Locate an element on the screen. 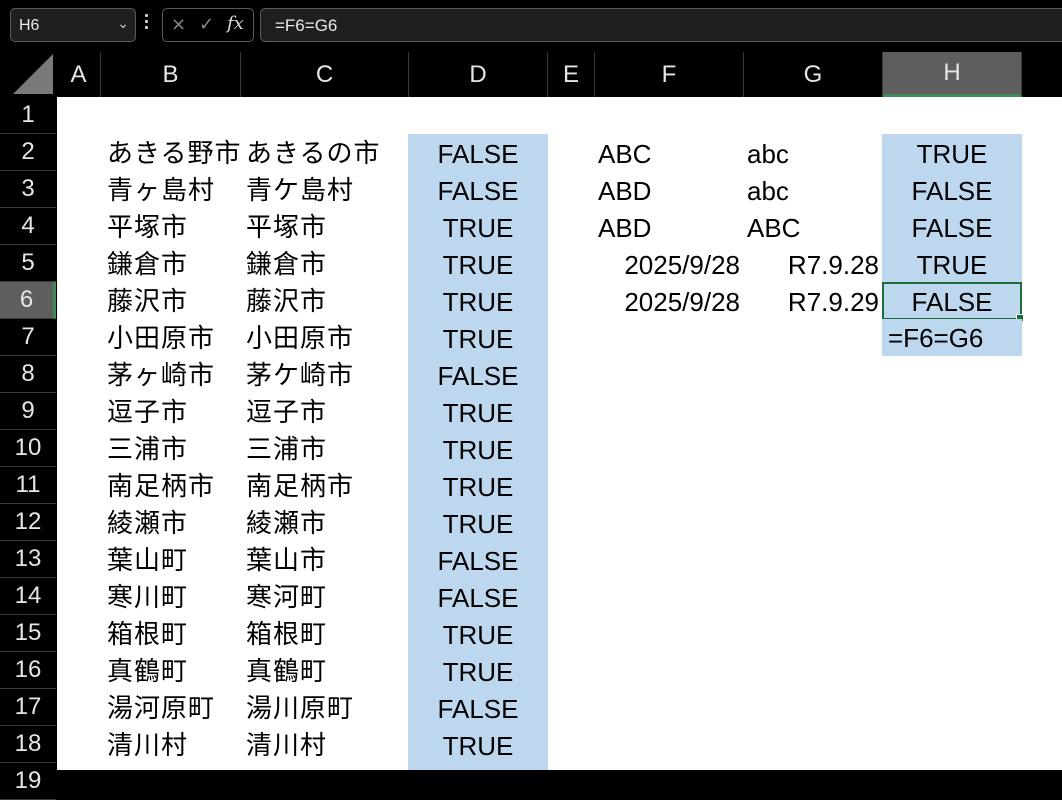 Image resolution: width=1062 pixels, height=800 pixels. row-header-9: 9 is located at coordinates (28, 411).